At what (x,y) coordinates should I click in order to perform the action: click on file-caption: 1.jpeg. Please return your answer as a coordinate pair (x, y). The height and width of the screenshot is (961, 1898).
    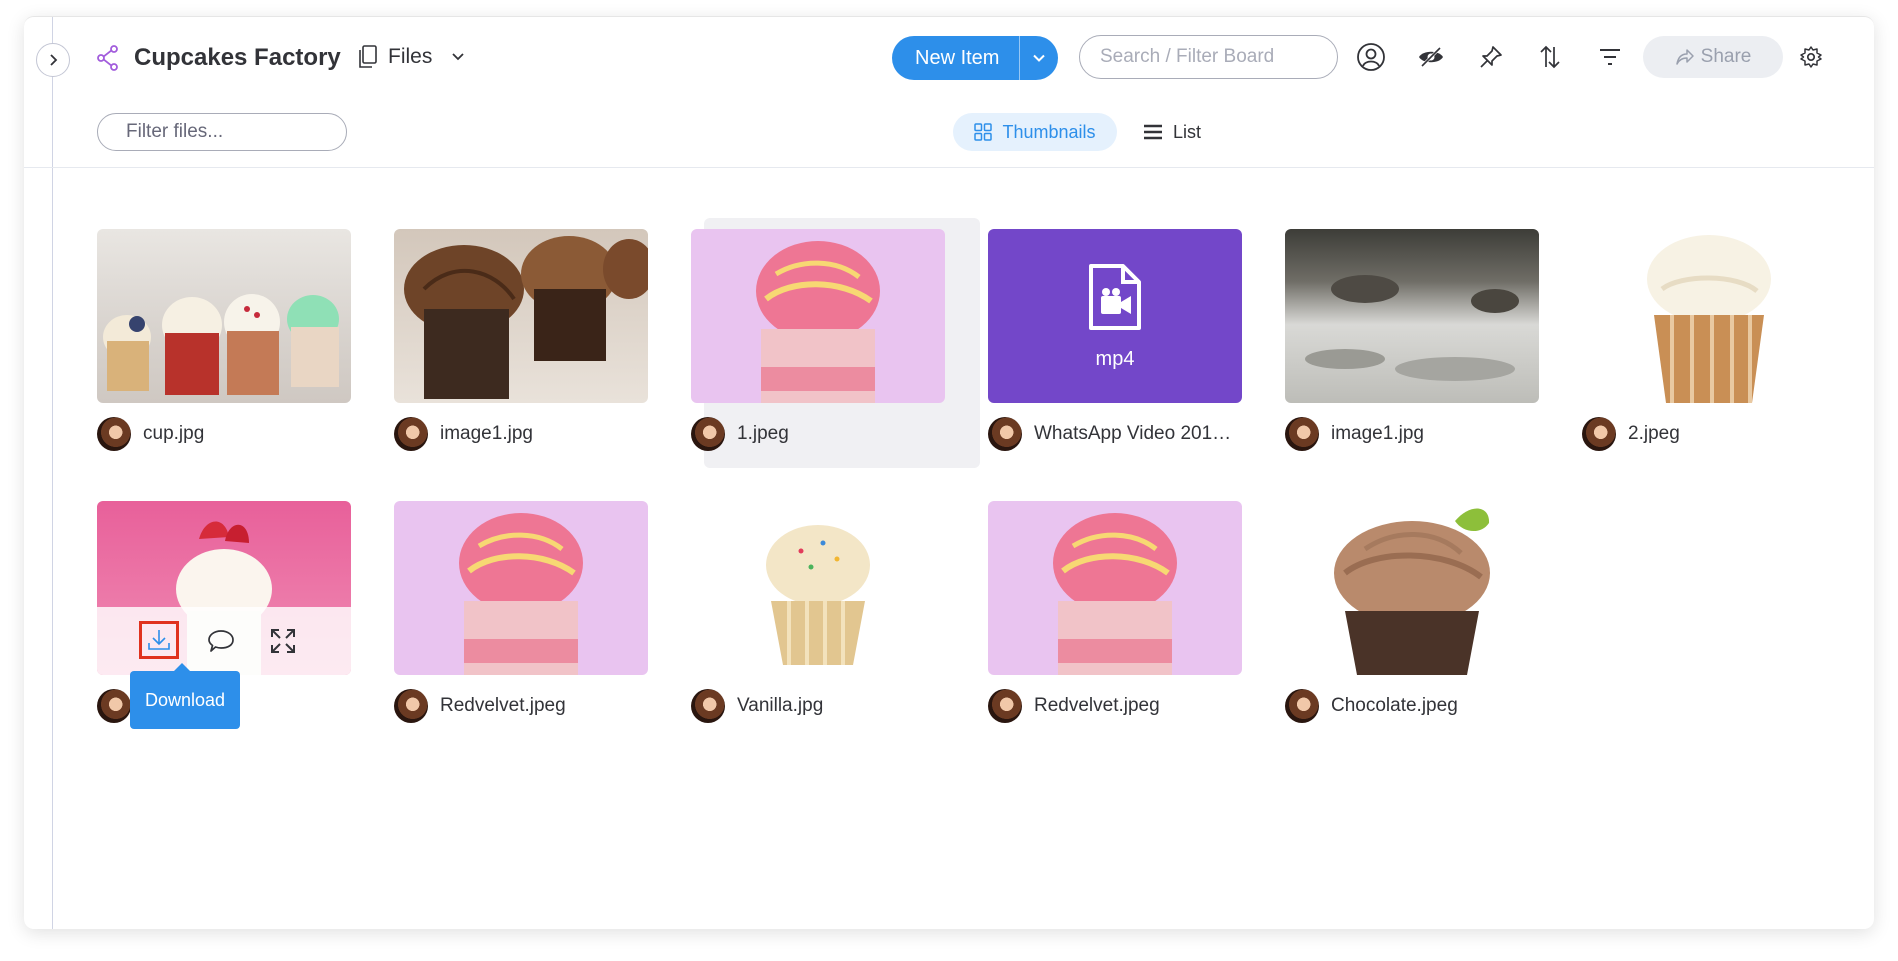
    Looking at the image, I should click on (740, 434).